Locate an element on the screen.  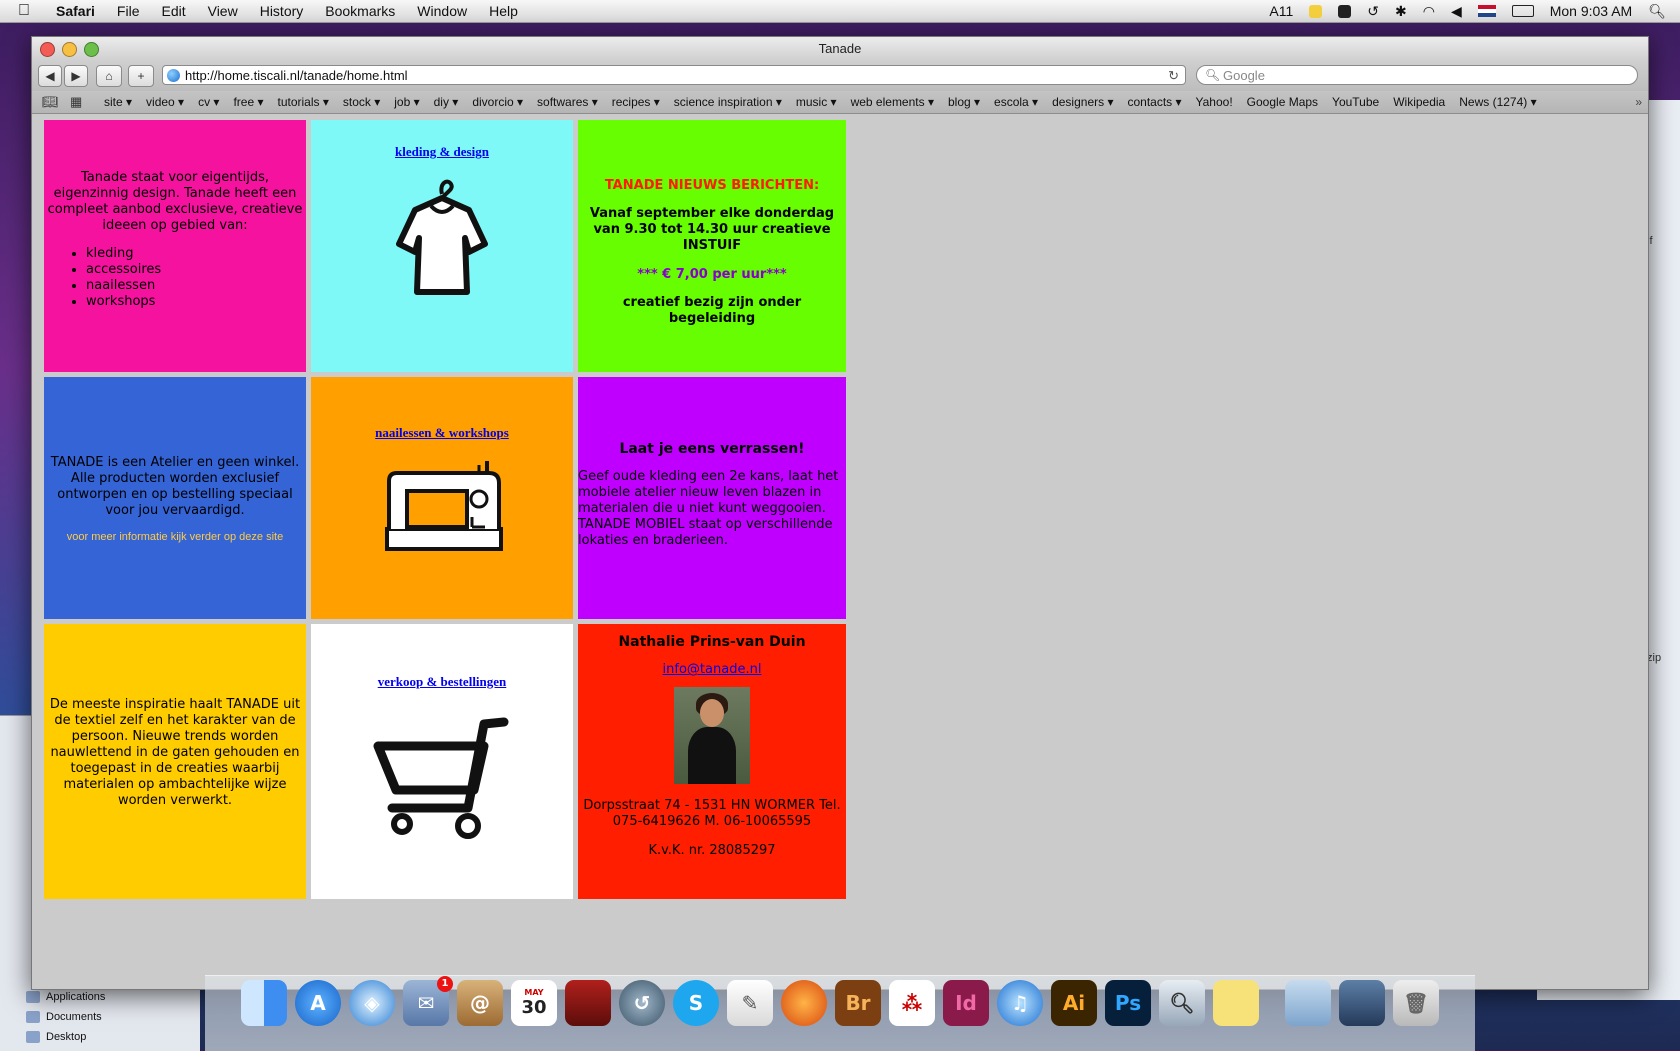
menu-help: Help is located at coordinates (503, 11).